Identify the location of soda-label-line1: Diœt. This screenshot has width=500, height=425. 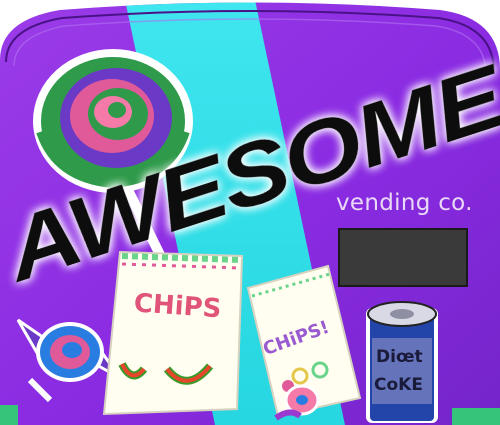
(399, 357).